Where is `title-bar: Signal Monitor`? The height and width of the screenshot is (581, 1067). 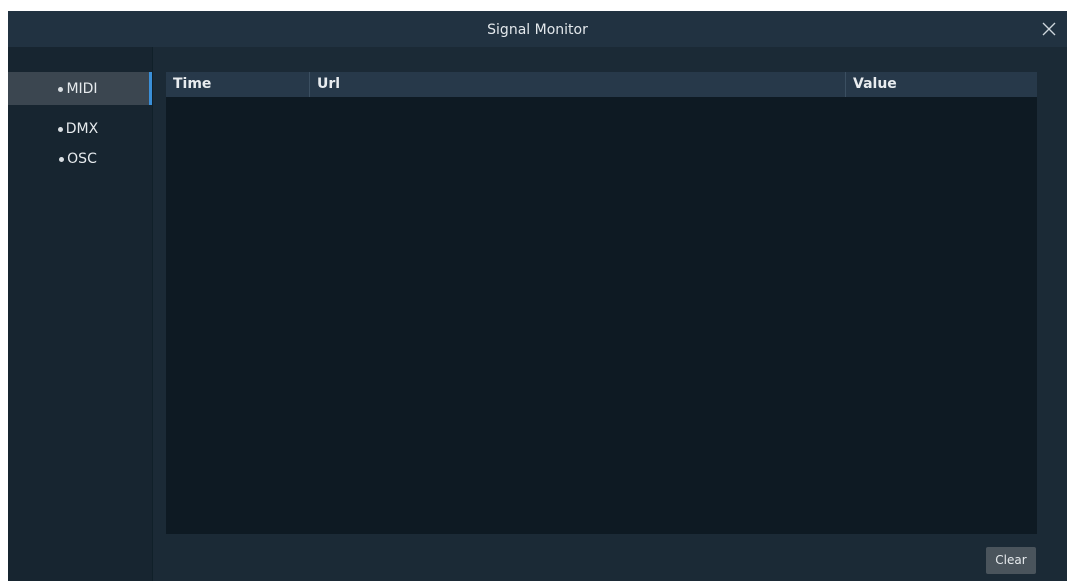
title-bar: Signal Monitor is located at coordinates (537, 29).